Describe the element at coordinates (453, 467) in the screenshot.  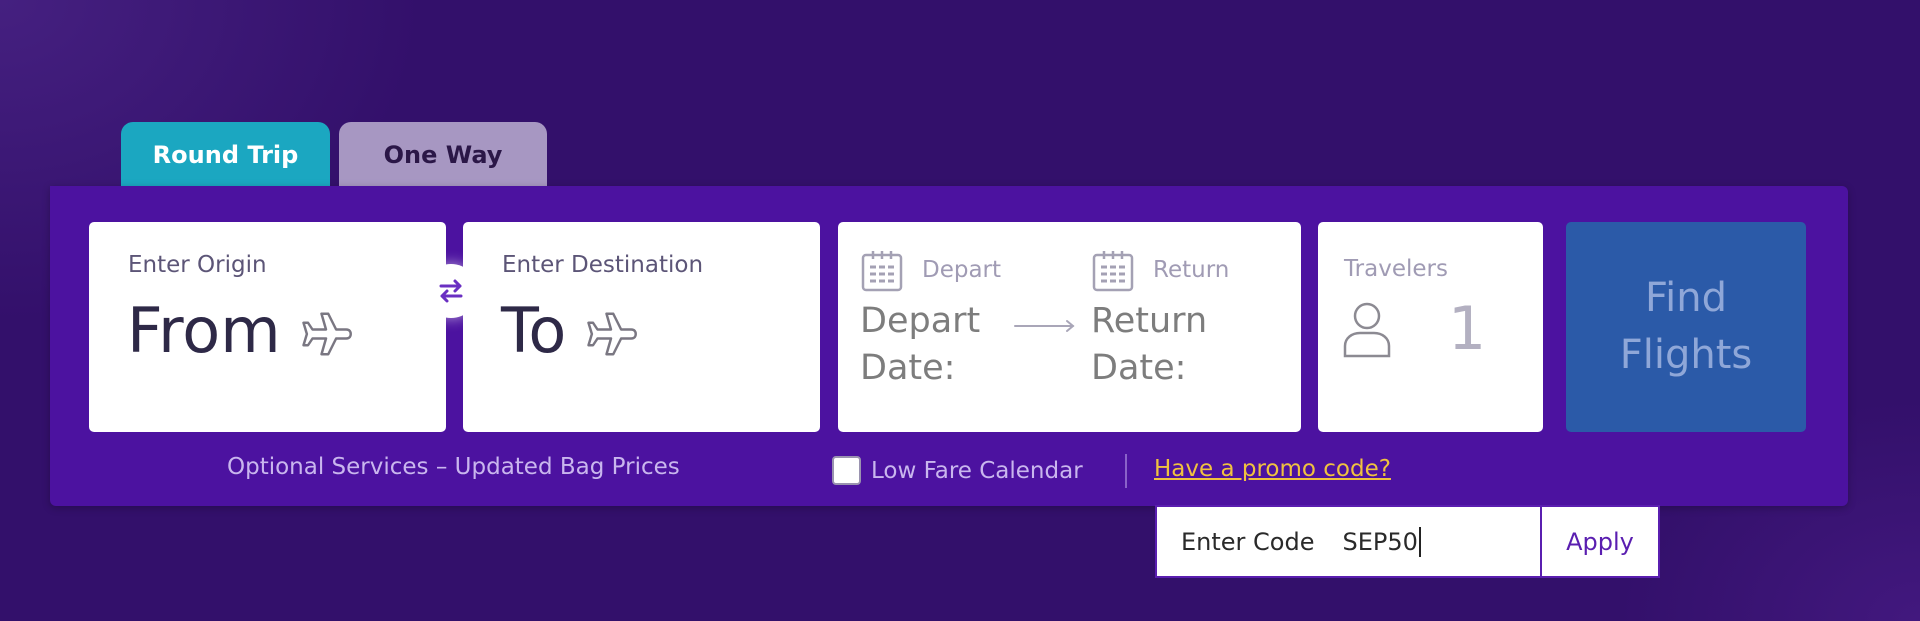
I see `optional-services-link: Optional Services – Updated Bag Prices` at that location.